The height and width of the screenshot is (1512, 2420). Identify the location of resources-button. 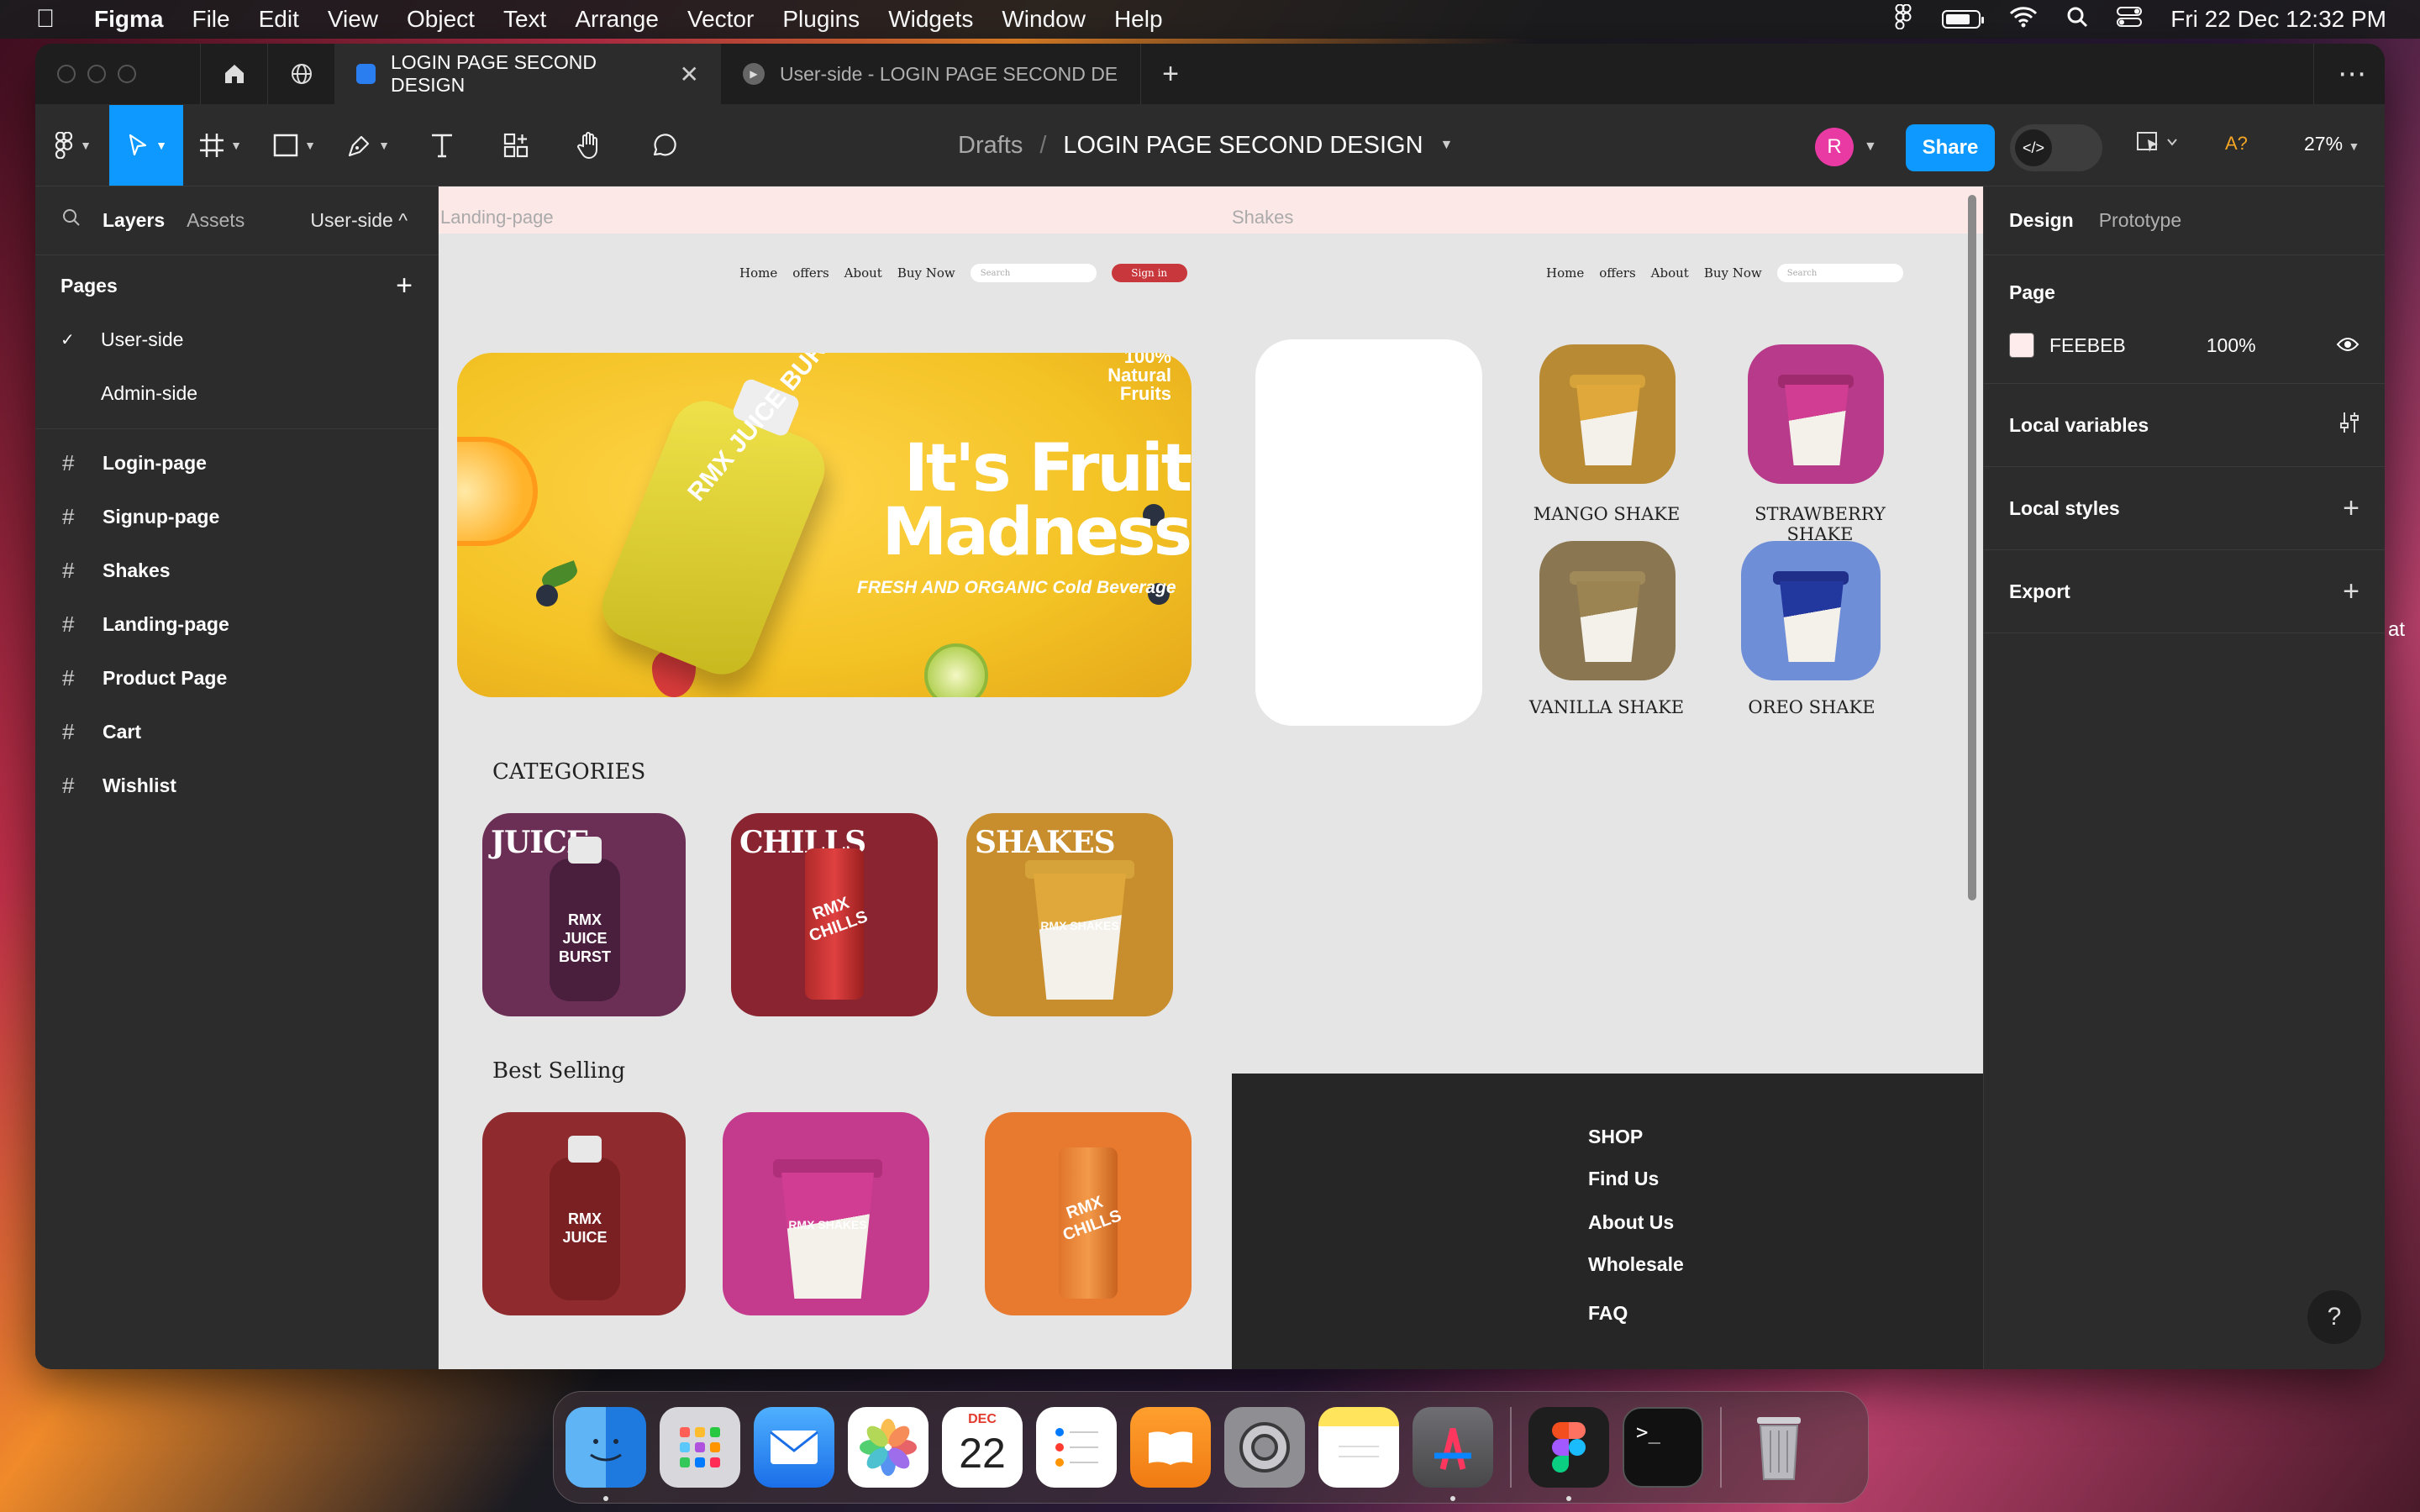
(516, 145).